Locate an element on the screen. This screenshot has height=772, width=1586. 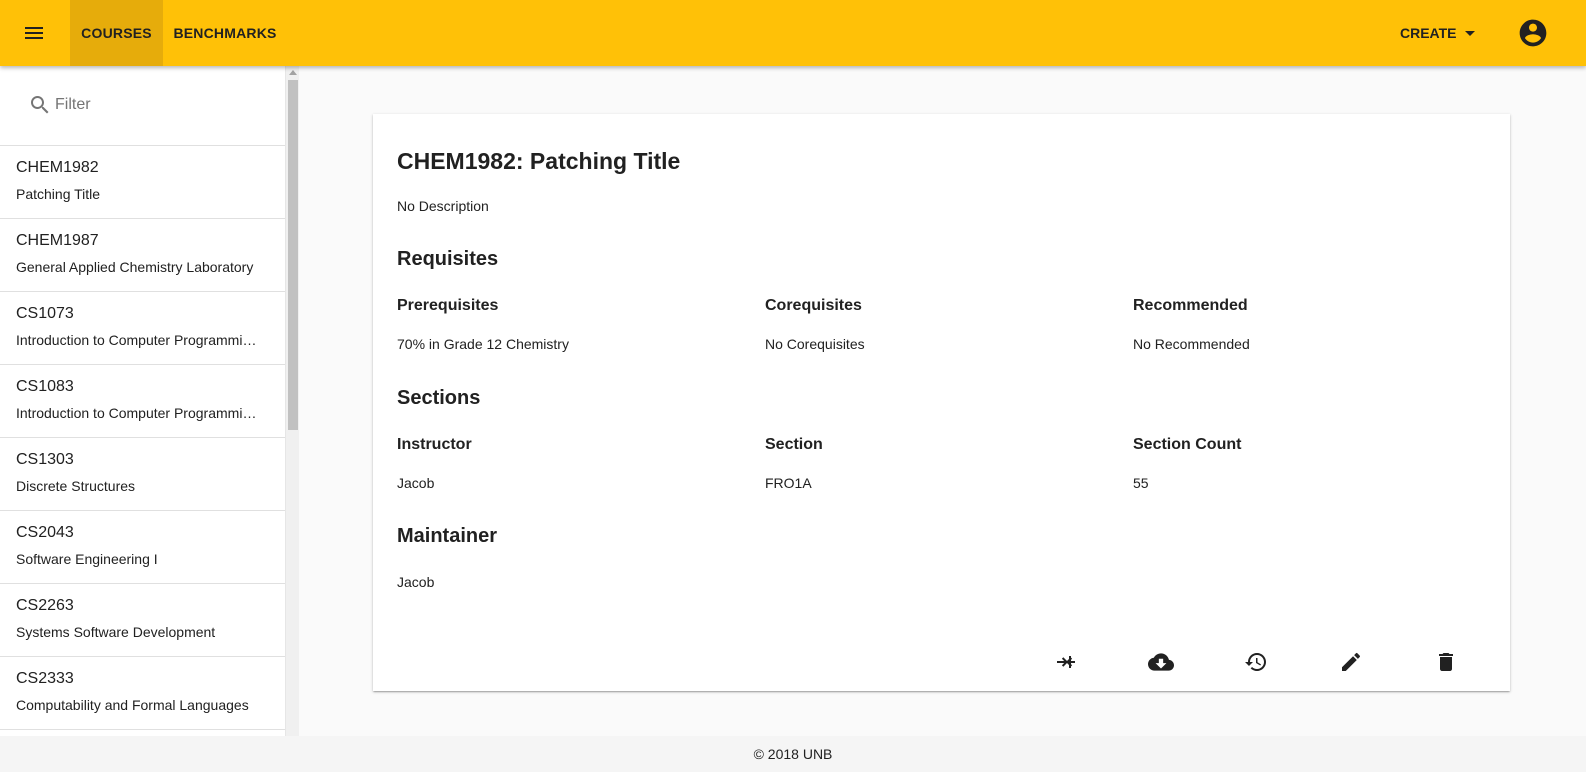
course-description: No Description is located at coordinates (443, 206).